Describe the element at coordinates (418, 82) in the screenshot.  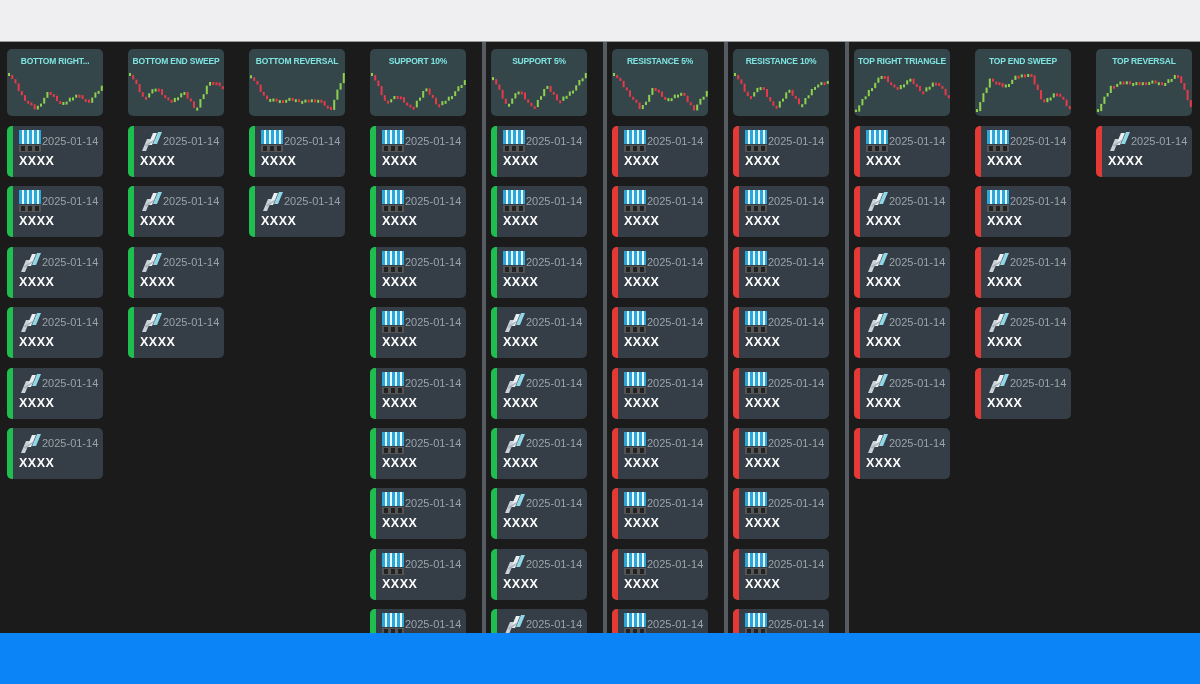
I see `pattern-card: SUPPORT 10%` at that location.